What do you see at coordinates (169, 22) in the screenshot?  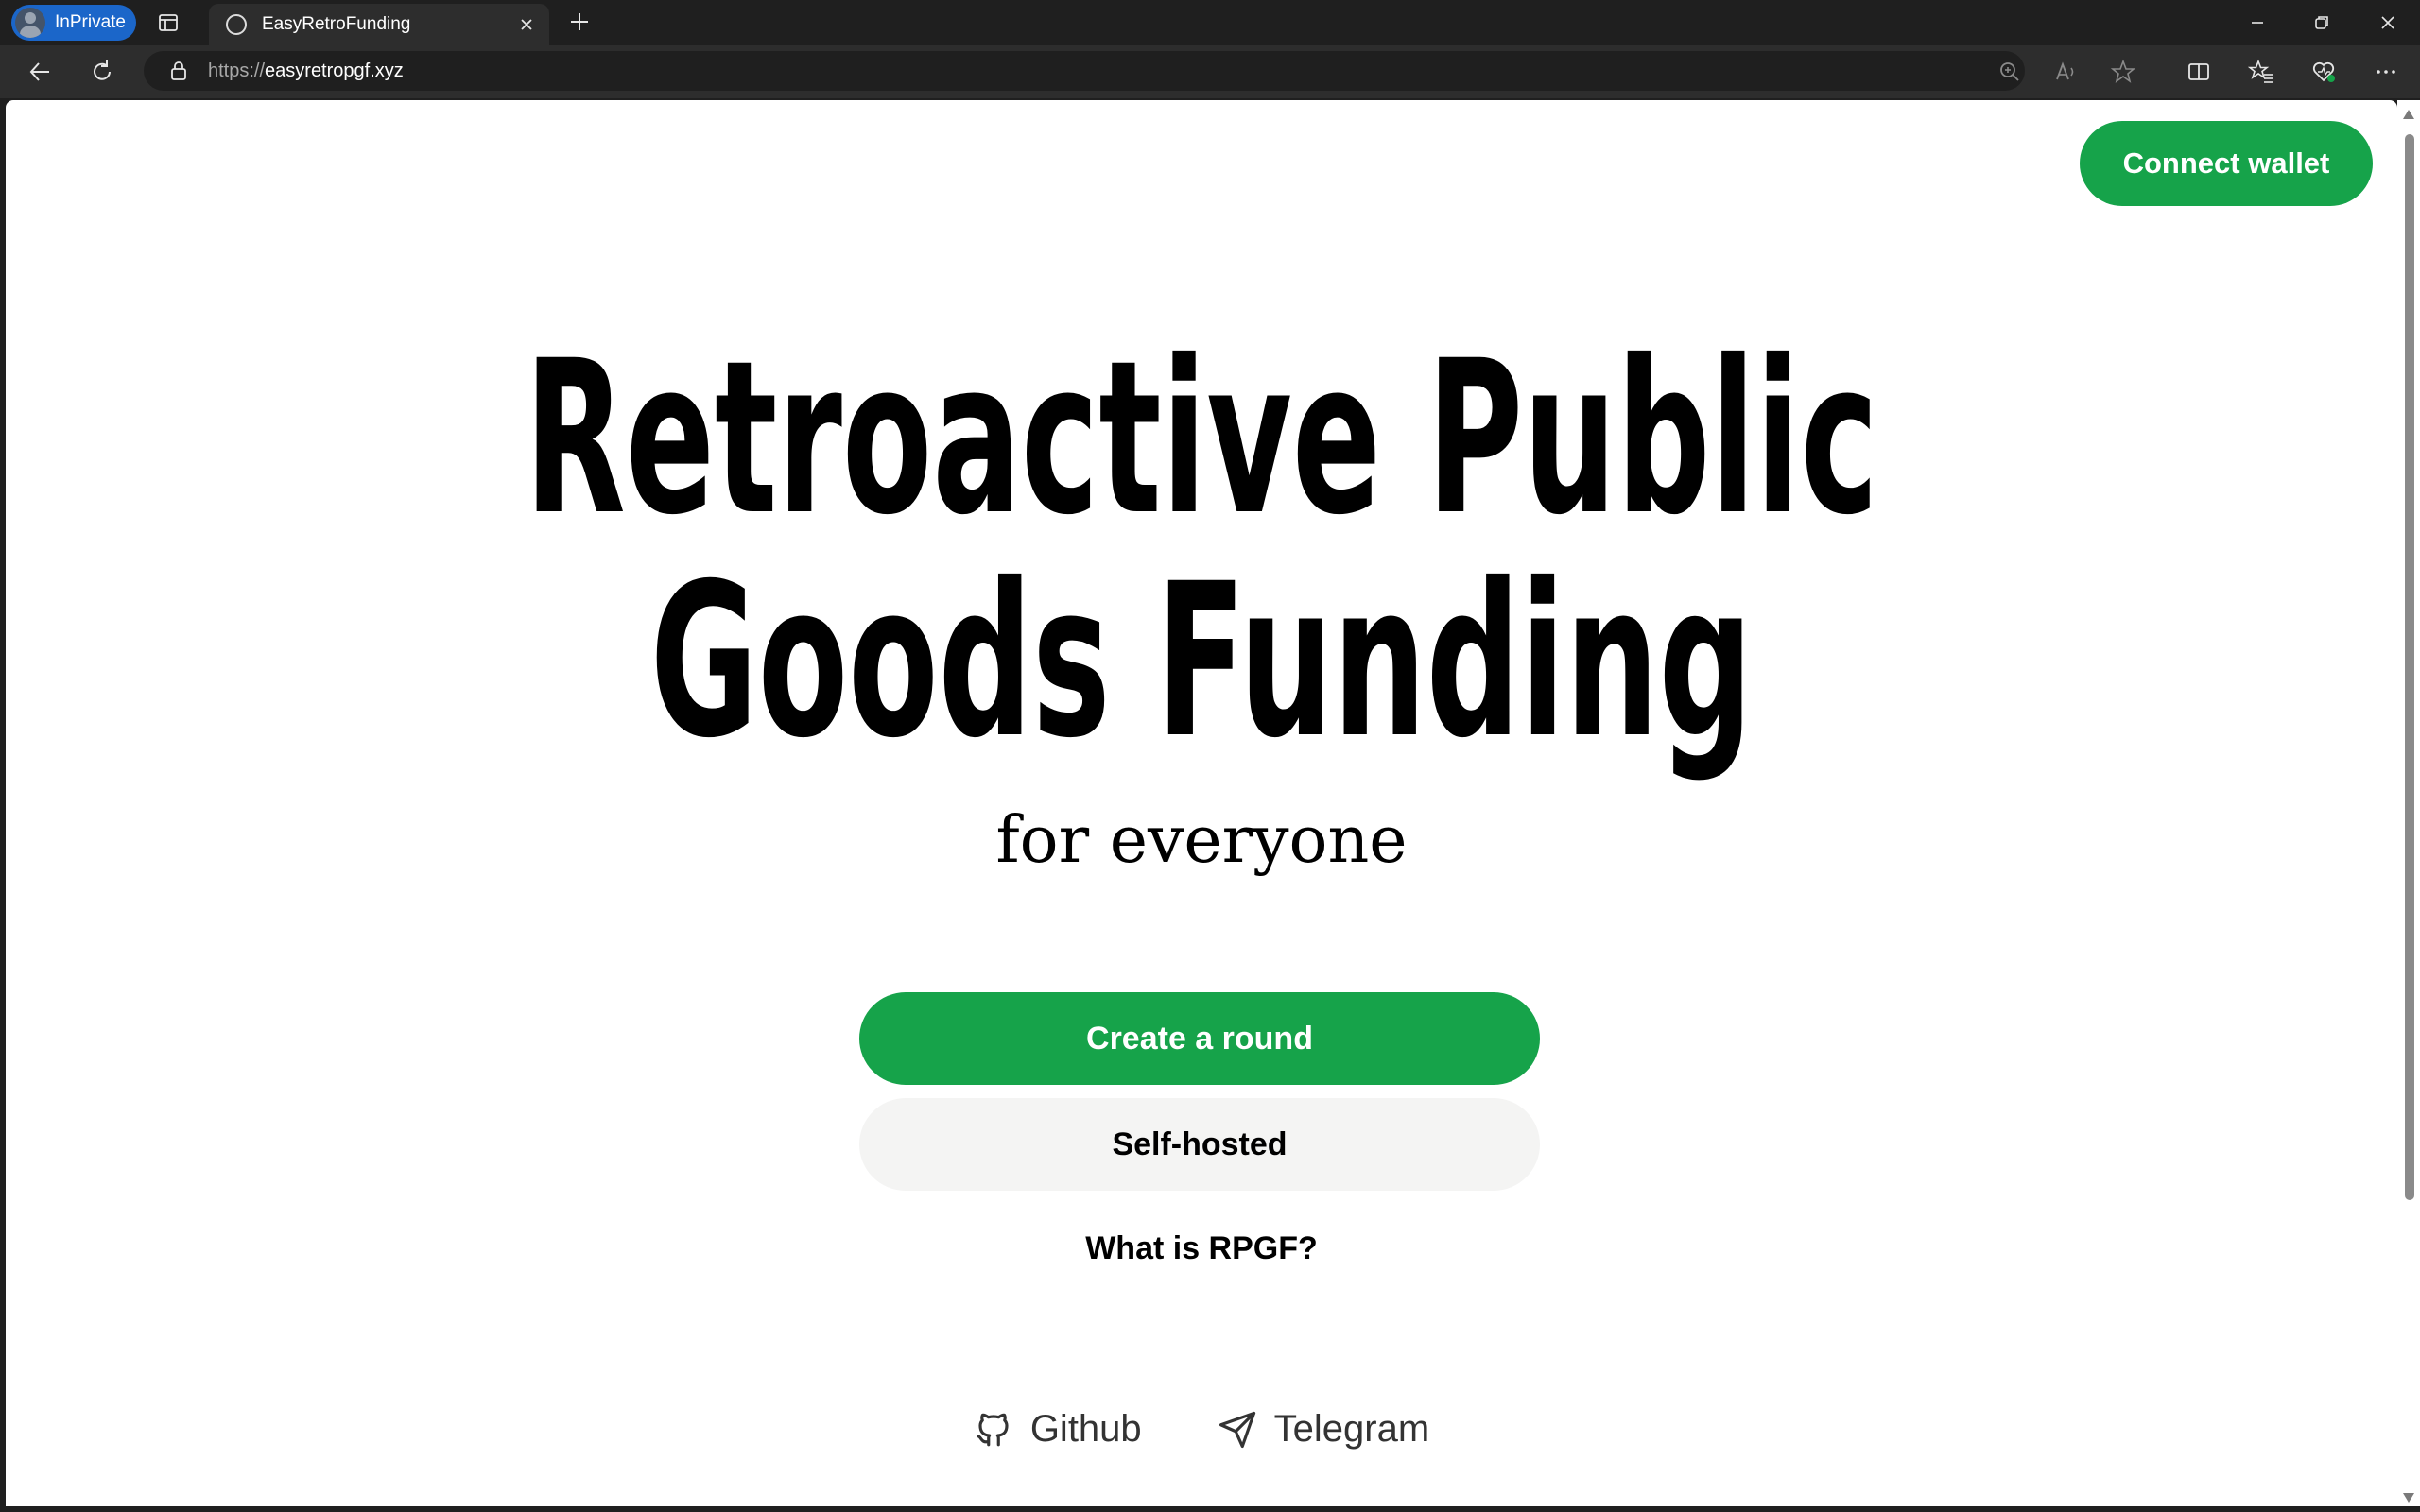 I see `tab-actions-icon` at bounding box center [169, 22].